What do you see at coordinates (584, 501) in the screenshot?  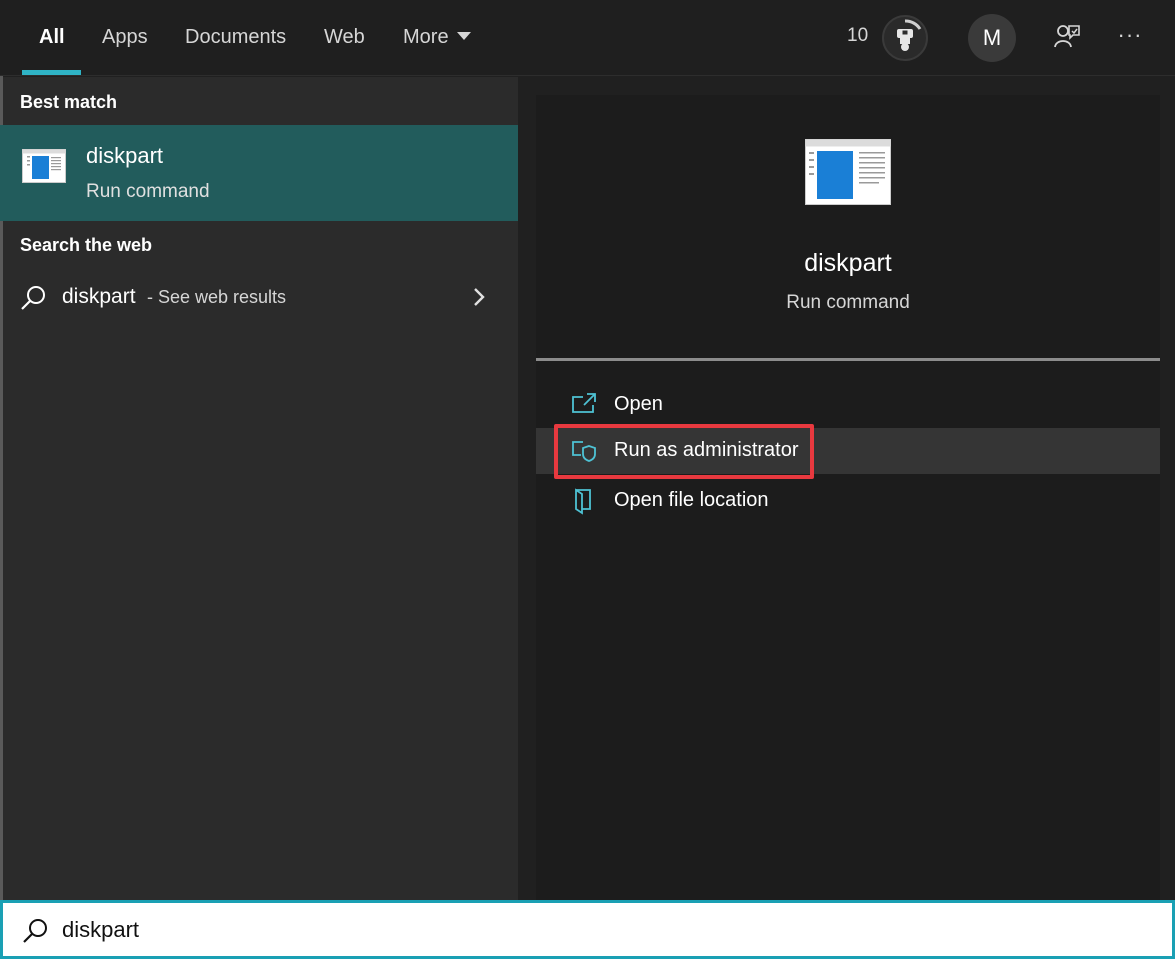 I see `file-location-icon` at bounding box center [584, 501].